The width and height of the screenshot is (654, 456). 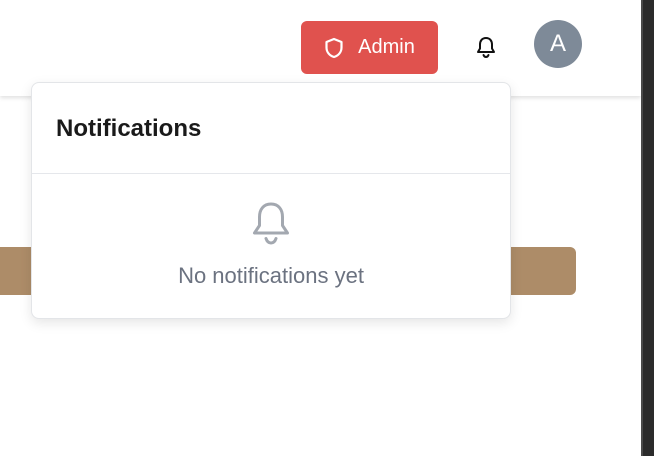 I want to click on avatar-initial: A, so click(x=557, y=43).